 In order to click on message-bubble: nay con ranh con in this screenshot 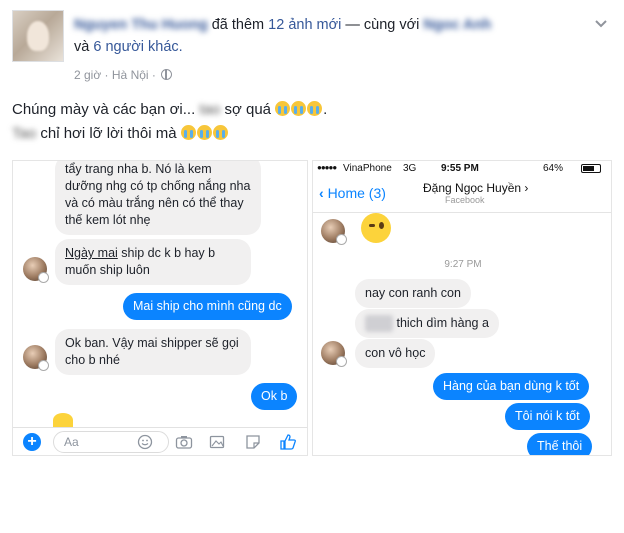, I will do `click(413, 293)`.